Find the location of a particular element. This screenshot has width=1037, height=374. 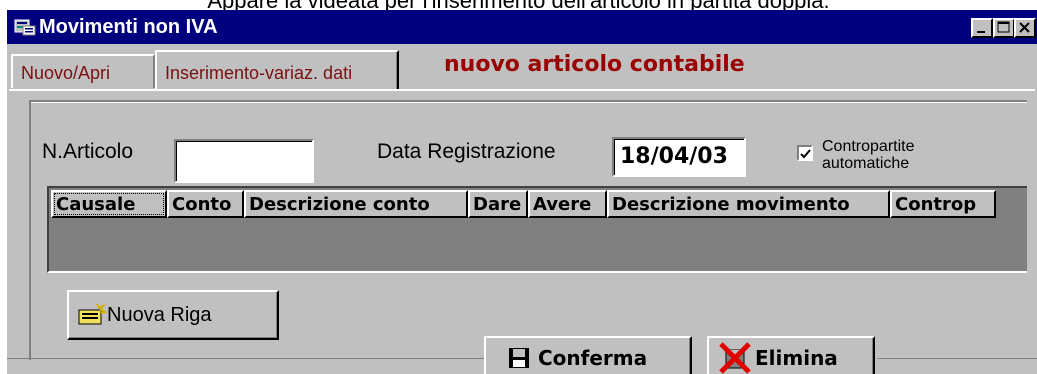

new-row-icon is located at coordinates (92, 314).